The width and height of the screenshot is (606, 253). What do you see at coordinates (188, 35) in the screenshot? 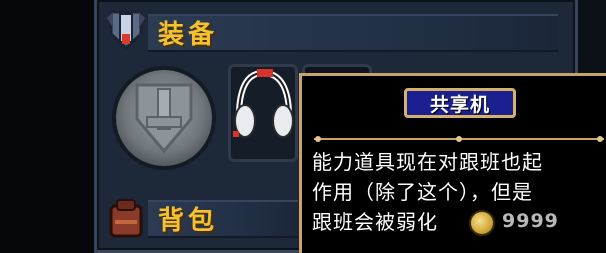
I see `equipment-title: 装备` at bounding box center [188, 35].